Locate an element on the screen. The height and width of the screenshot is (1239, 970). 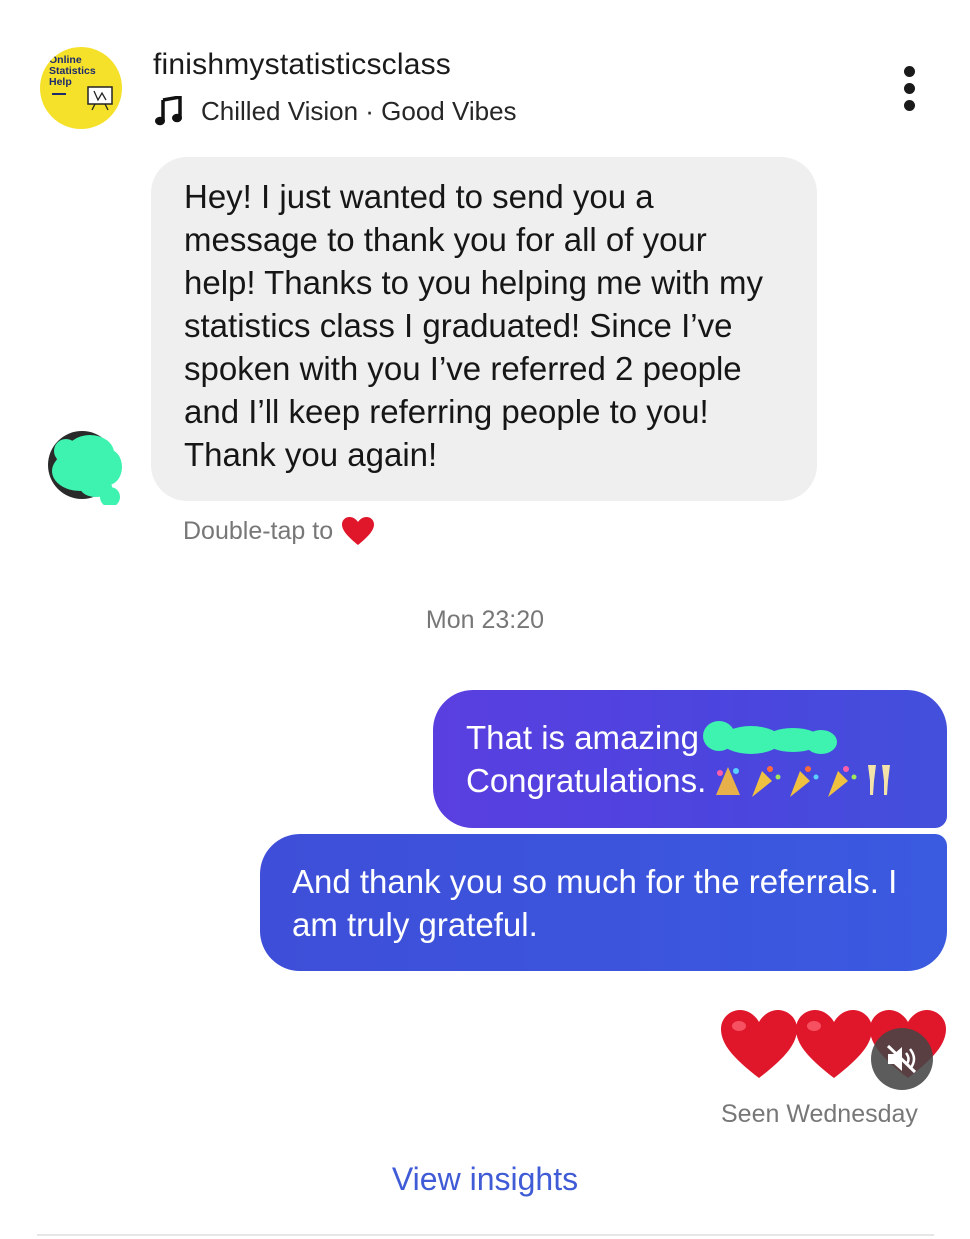
more-options-icon is located at coordinates (910, 88).